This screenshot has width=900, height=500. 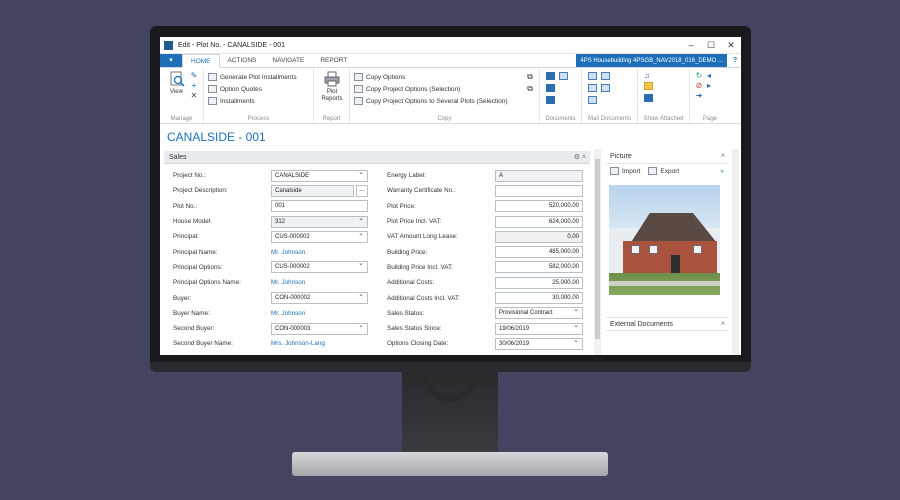 I want to click on picture-header-label: Picture, so click(x=621, y=156).